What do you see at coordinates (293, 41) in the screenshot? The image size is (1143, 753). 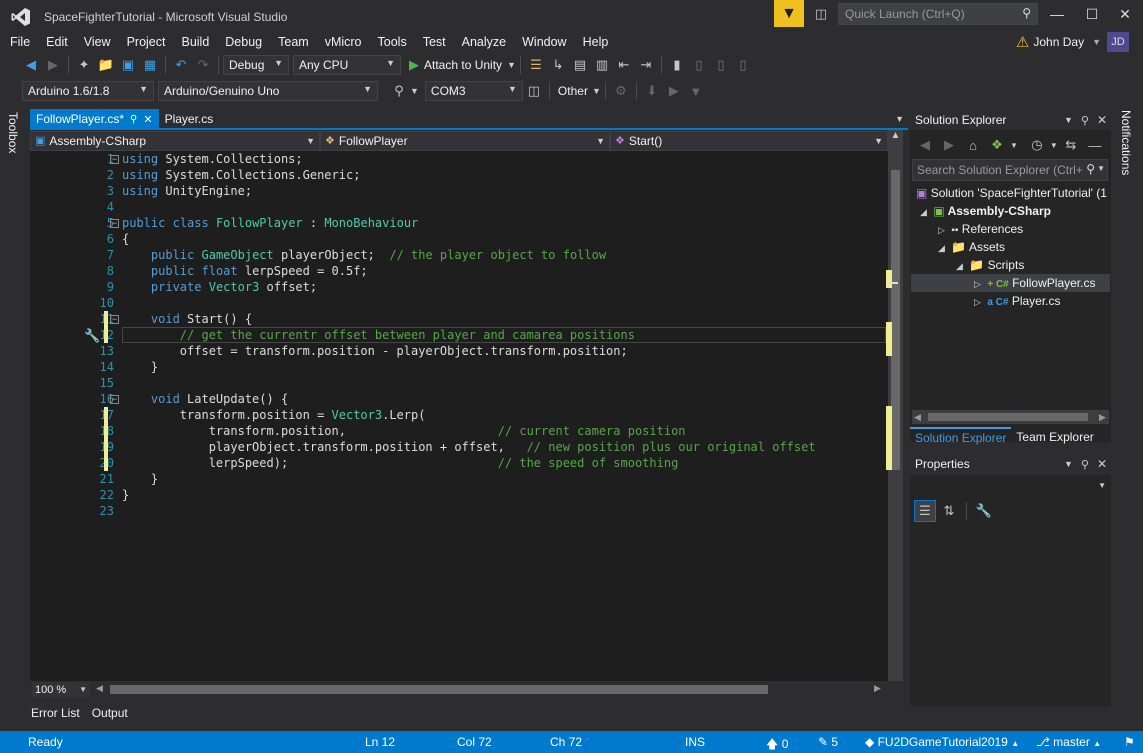 I see `menu-team: Team` at bounding box center [293, 41].